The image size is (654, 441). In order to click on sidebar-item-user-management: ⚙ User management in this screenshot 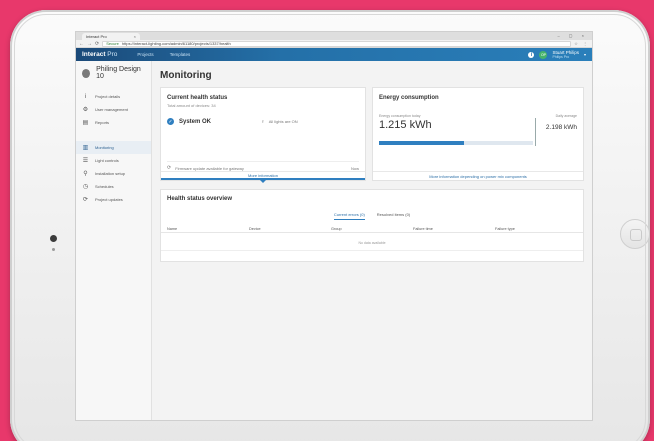, I will do `click(113, 109)`.